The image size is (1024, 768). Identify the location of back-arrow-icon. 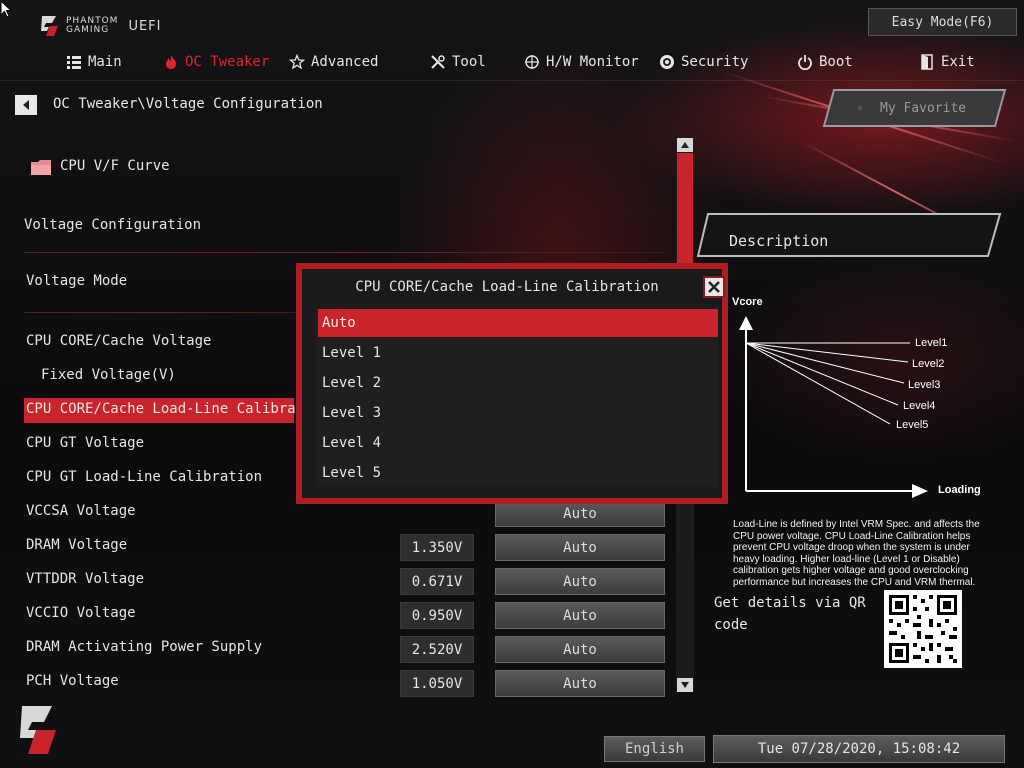
(26, 105).